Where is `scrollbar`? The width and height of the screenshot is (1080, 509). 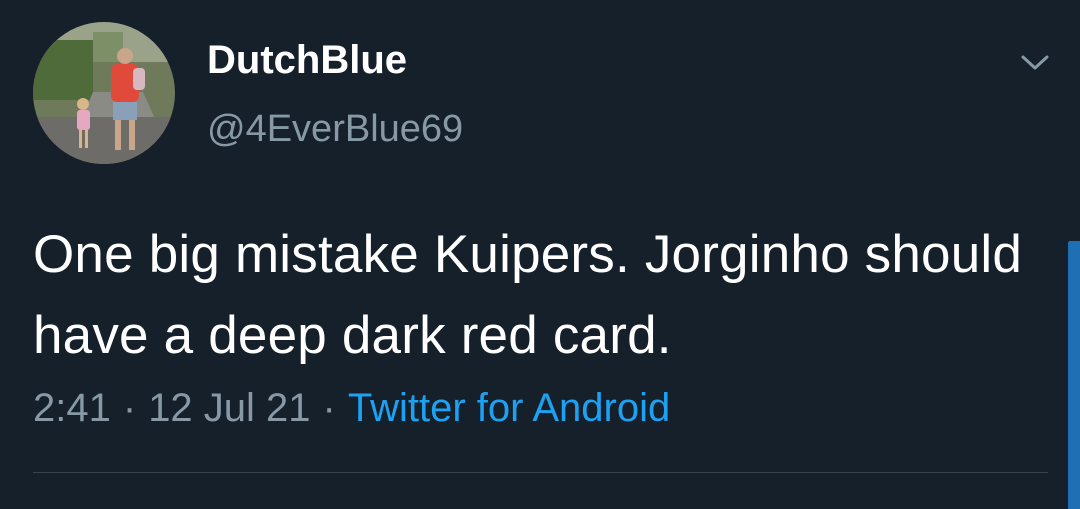
scrollbar is located at coordinates (1074, 375).